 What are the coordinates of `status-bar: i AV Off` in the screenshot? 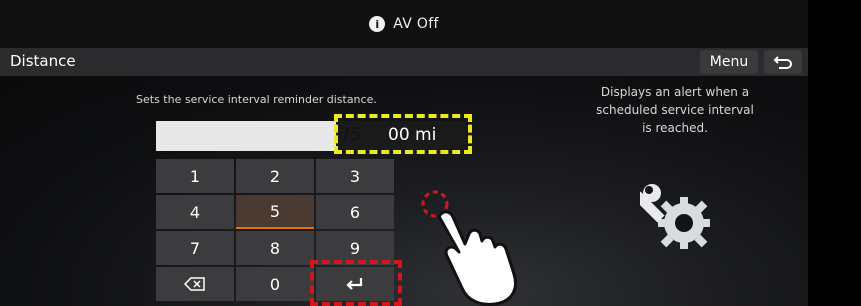 It's located at (404, 24).